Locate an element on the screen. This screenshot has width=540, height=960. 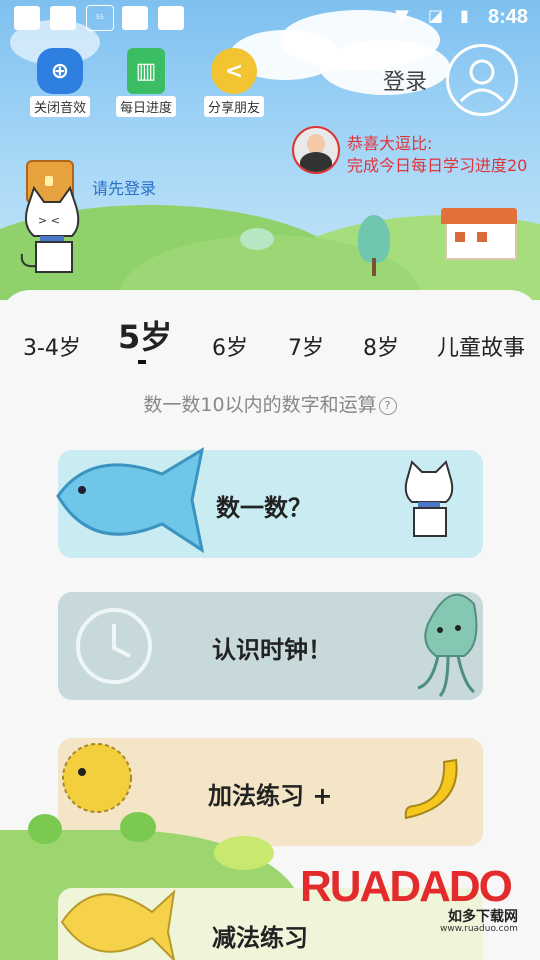
share-friends-label: 分享朋友 is located at coordinates (233, 106).